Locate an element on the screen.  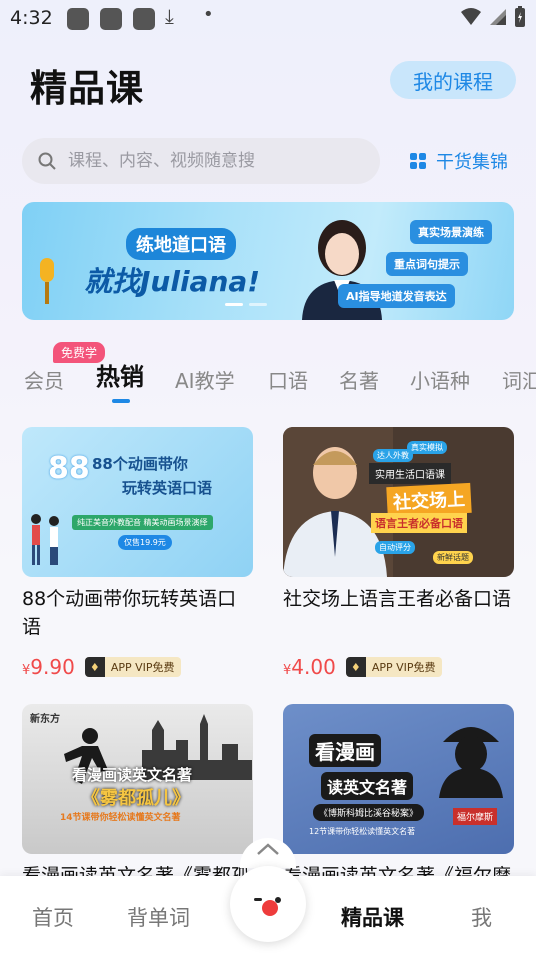
cover-line: 看漫画读英文名著 is located at coordinates (132, 775).